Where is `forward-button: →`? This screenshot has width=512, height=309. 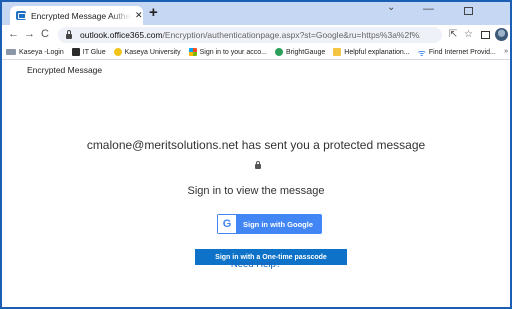 forward-button: → is located at coordinates (29, 34).